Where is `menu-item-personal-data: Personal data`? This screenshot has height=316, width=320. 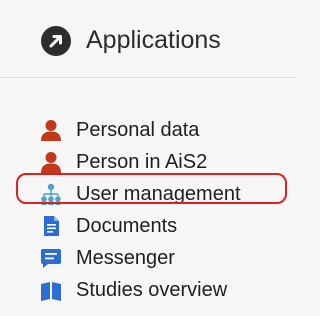 menu-item-personal-data: Personal data is located at coordinates (148, 130).